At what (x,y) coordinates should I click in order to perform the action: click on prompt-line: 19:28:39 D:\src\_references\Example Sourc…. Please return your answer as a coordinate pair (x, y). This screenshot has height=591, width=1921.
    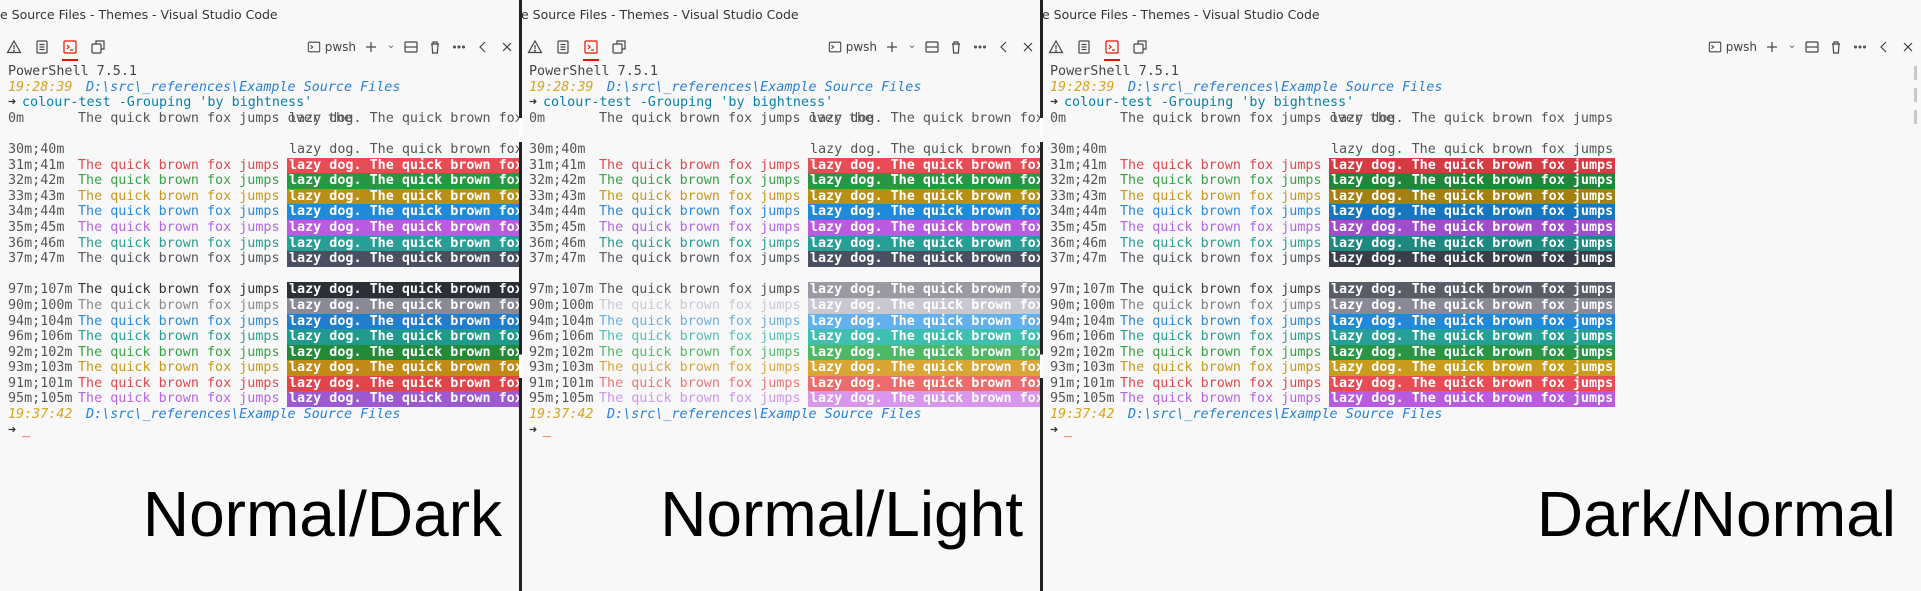
    Looking at the image, I should click on (264, 88).